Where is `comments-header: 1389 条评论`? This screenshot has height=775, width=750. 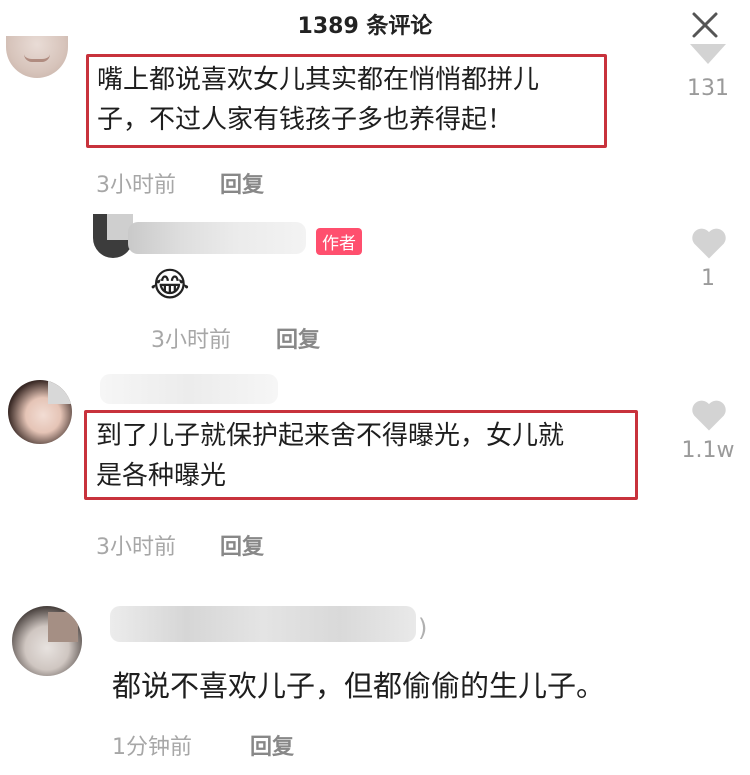 comments-header: 1389 条评论 is located at coordinates (375, 22).